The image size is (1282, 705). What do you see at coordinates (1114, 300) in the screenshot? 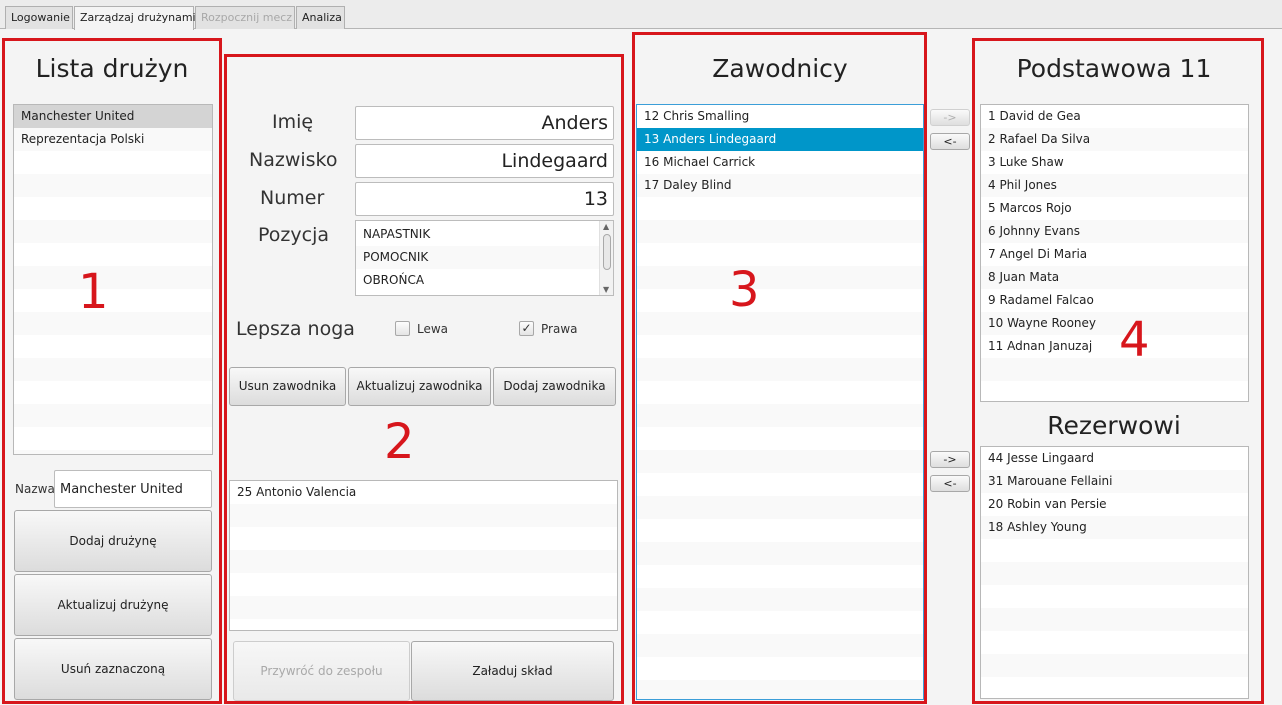
I see `first-eleven-item: 9 Radamel Falcao` at bounding box center [1114, 300].